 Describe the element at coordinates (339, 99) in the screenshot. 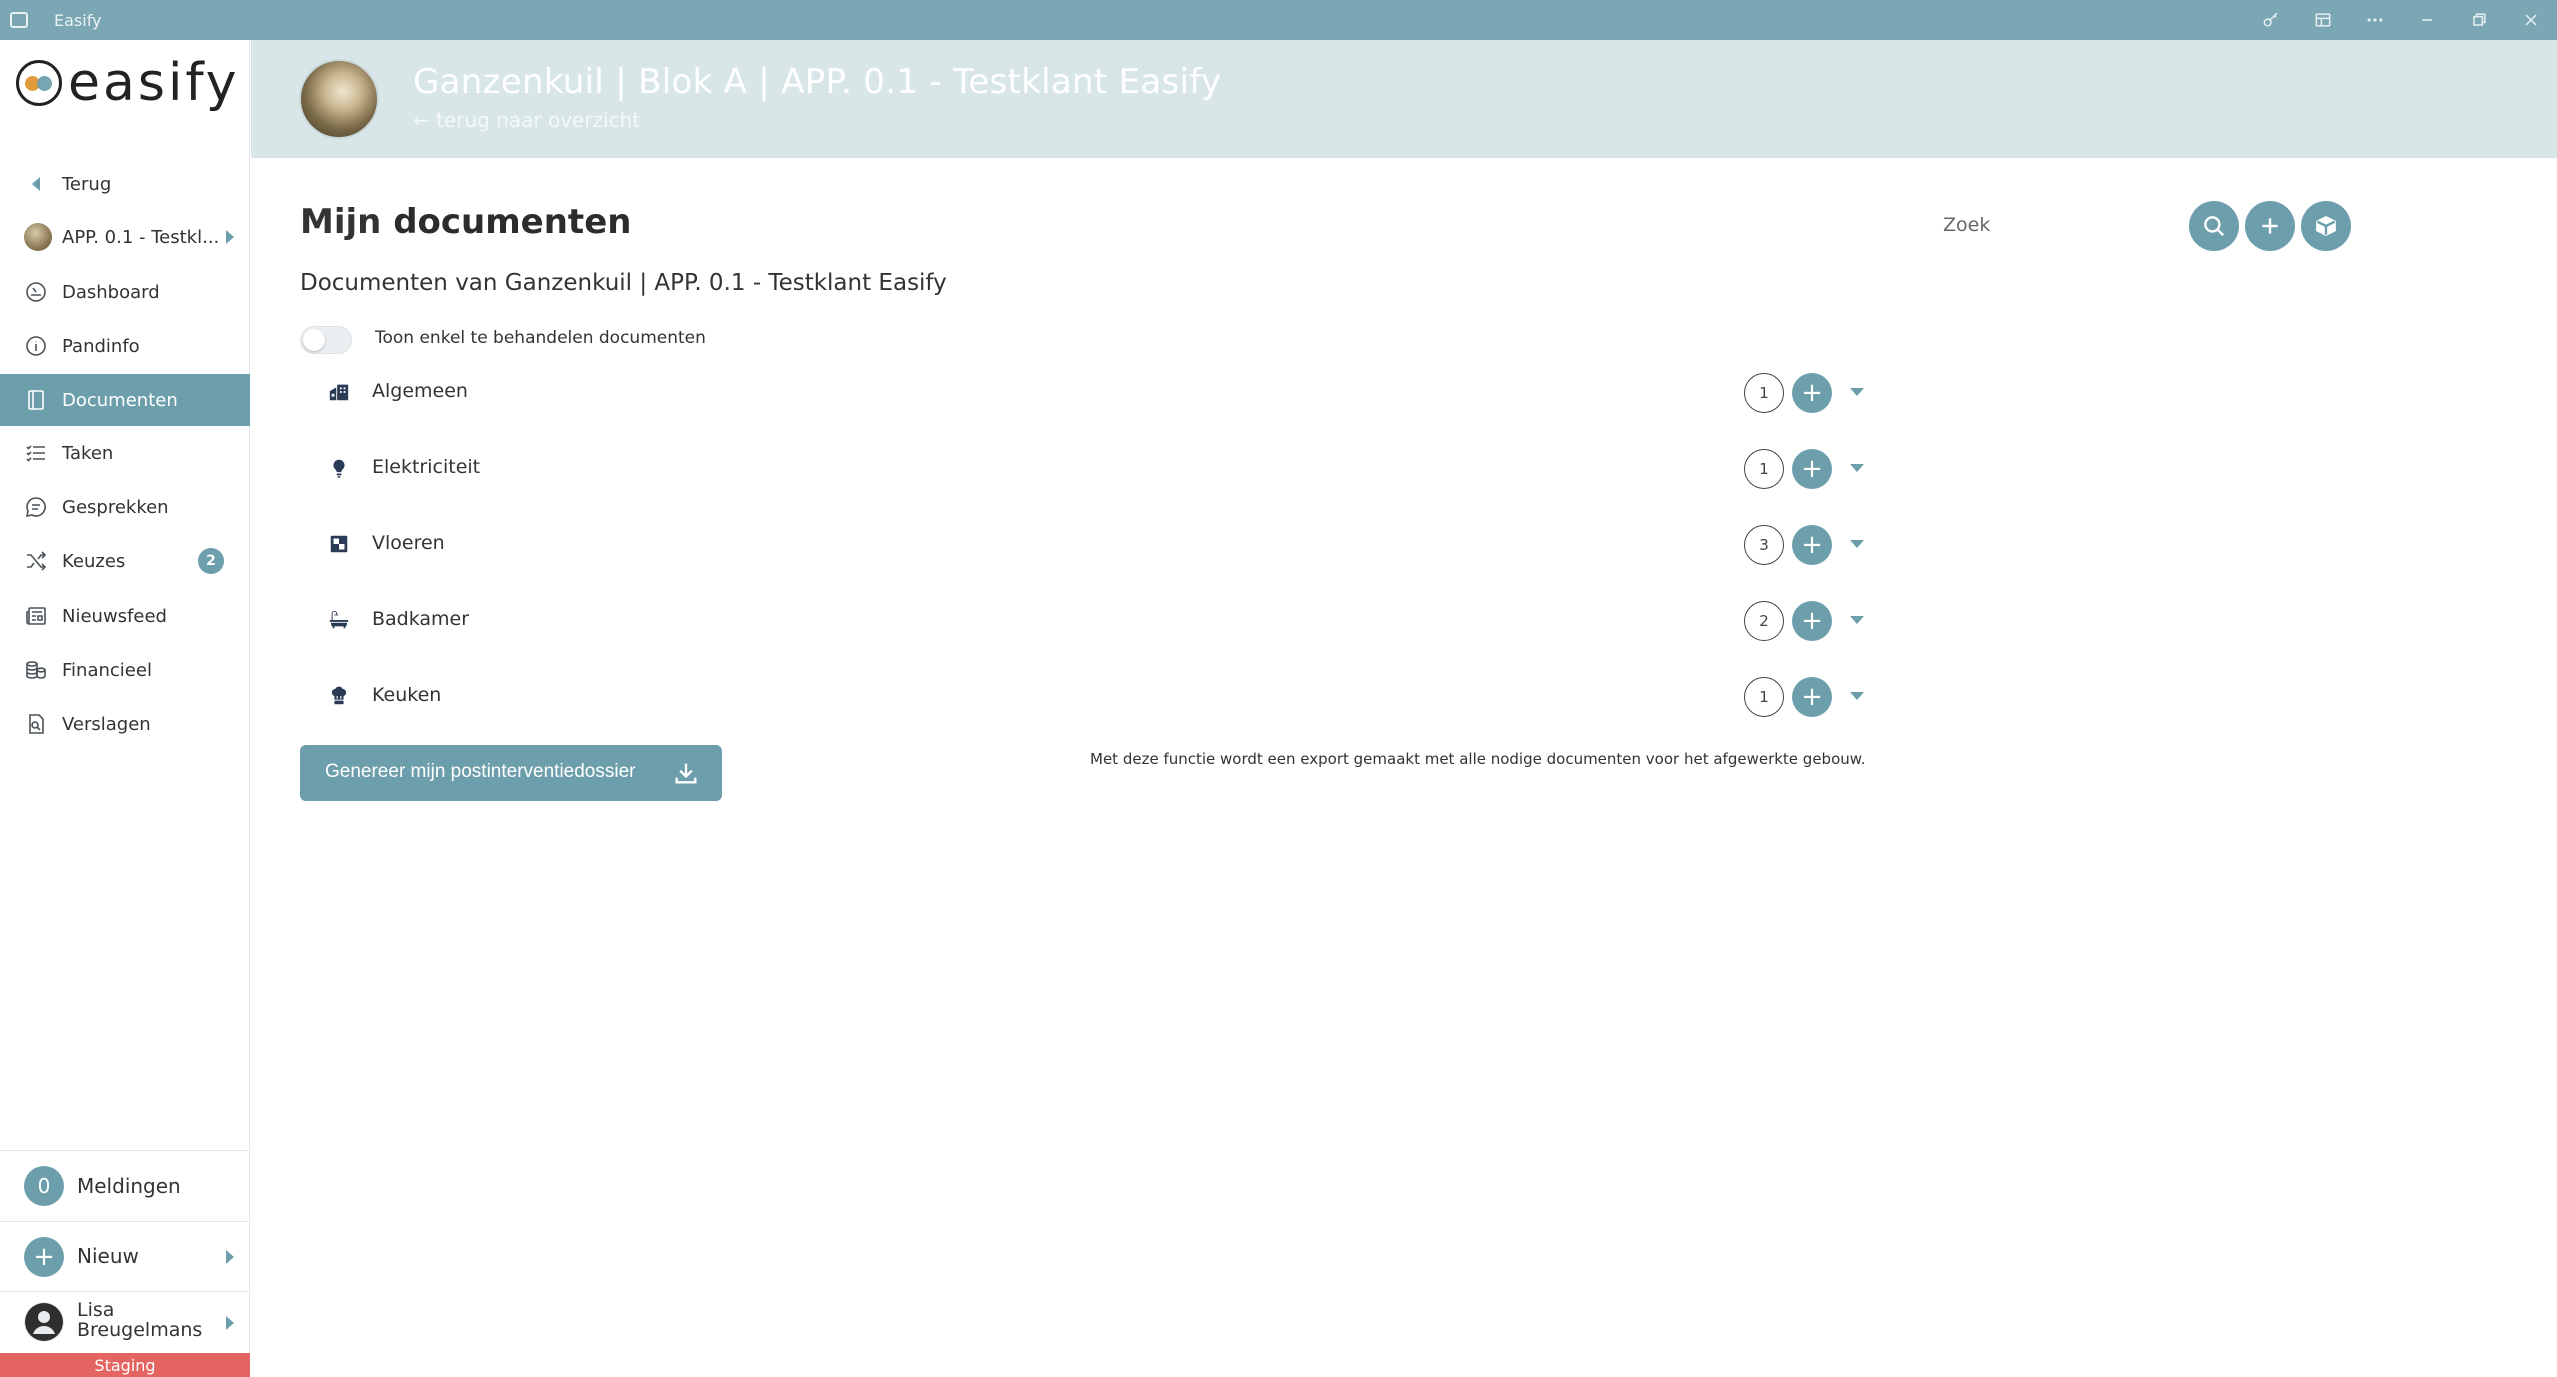

I see `project-photo` at that location.